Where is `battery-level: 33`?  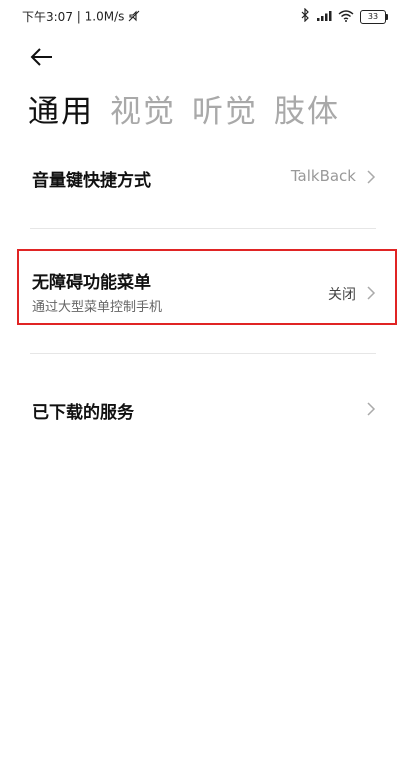 battery-level: 33 is located at coordinates (373, 16).